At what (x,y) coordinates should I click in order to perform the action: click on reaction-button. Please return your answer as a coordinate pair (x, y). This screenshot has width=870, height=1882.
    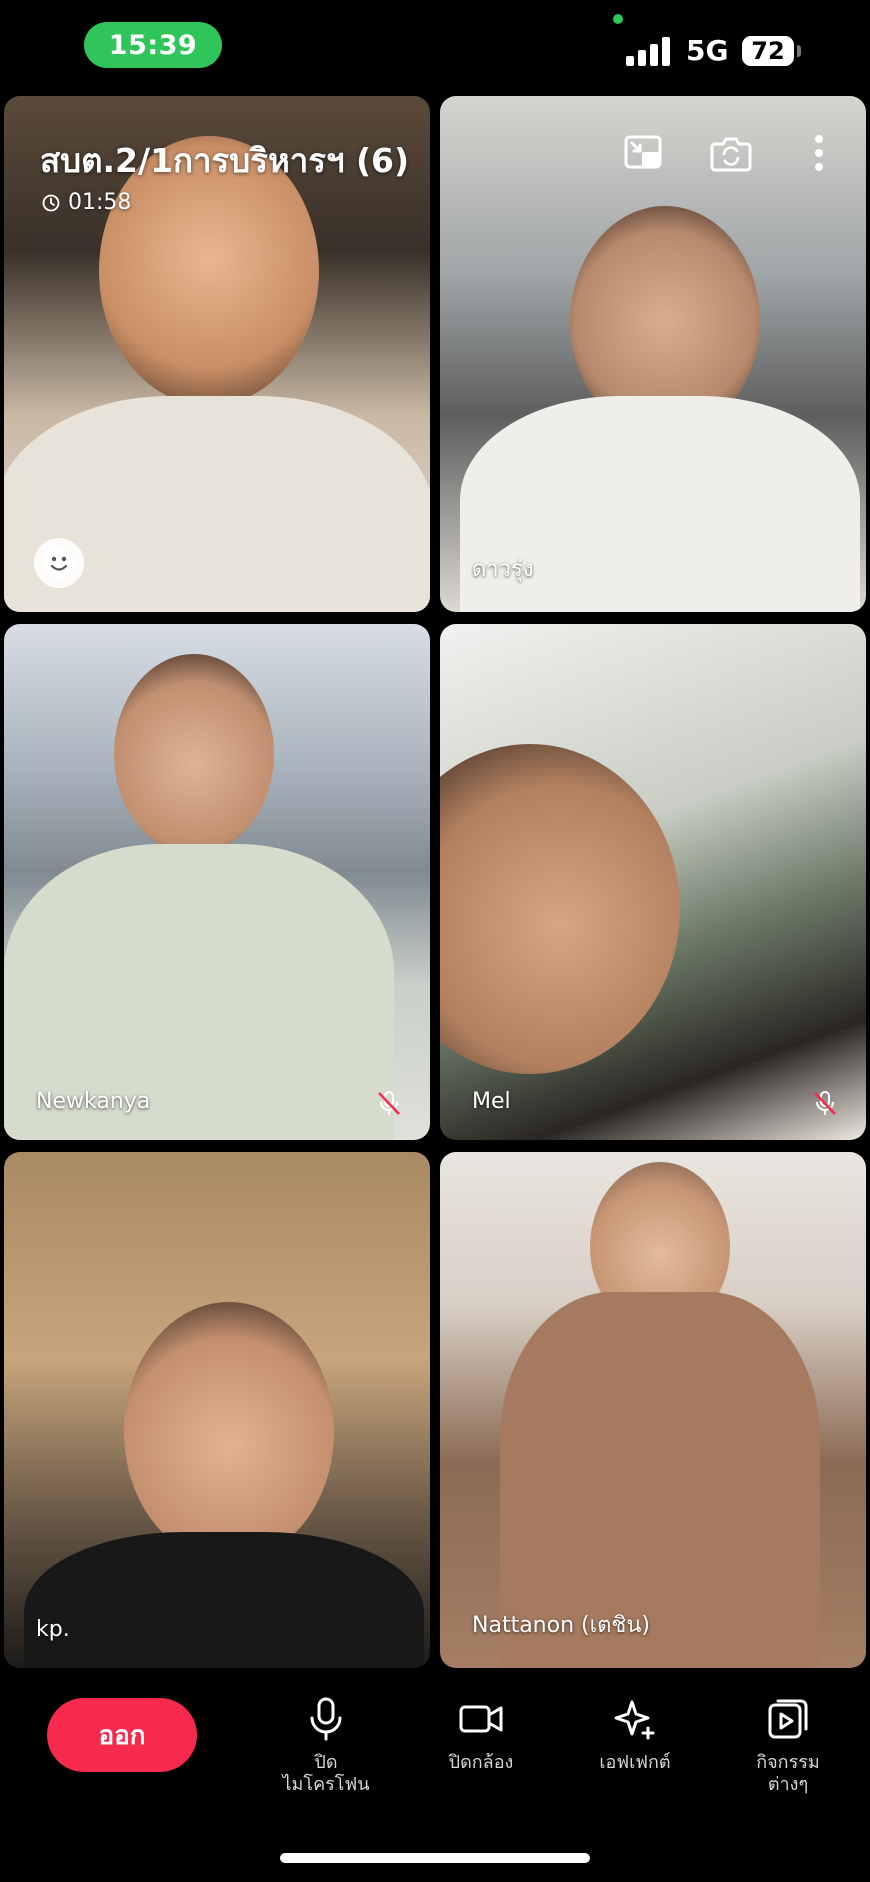
    Looking at the image, I should click on (59, 563).